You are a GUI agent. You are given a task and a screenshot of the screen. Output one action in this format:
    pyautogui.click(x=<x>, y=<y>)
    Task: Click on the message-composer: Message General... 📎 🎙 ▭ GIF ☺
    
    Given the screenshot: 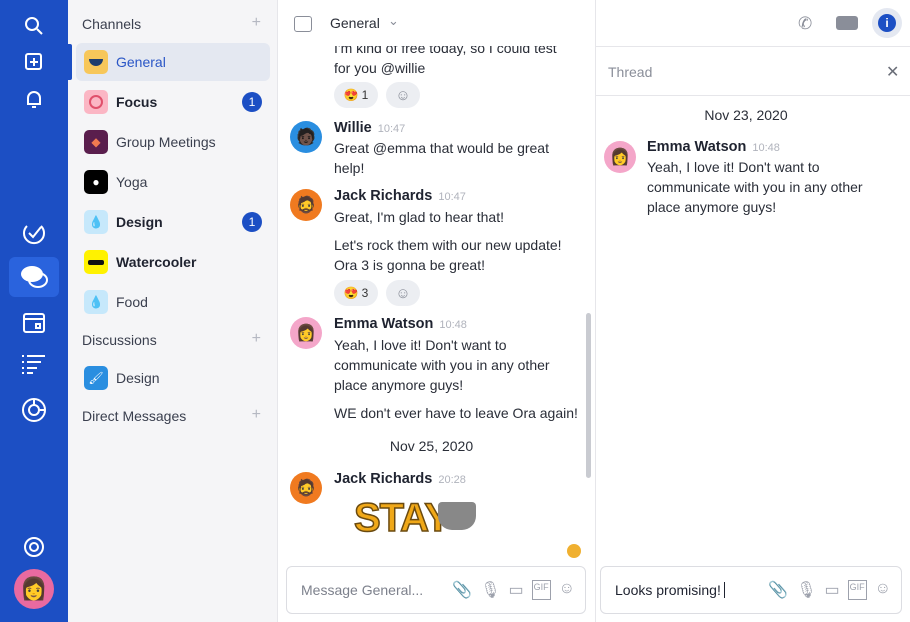 What is the action you would take?
    pyautogui.click(x=436, y=590)
    